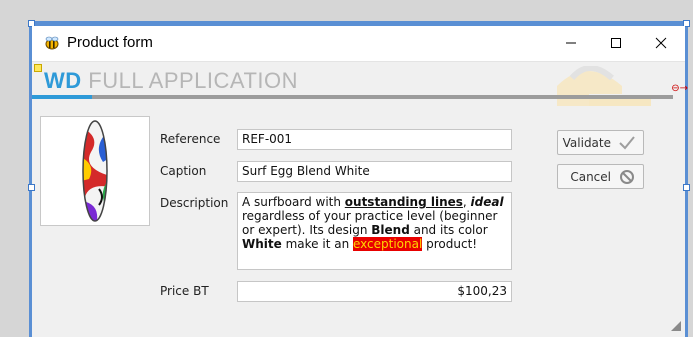  Describe the element at coordinates (38, 68) in the screenshot. I see `anchor-marker` at that location.